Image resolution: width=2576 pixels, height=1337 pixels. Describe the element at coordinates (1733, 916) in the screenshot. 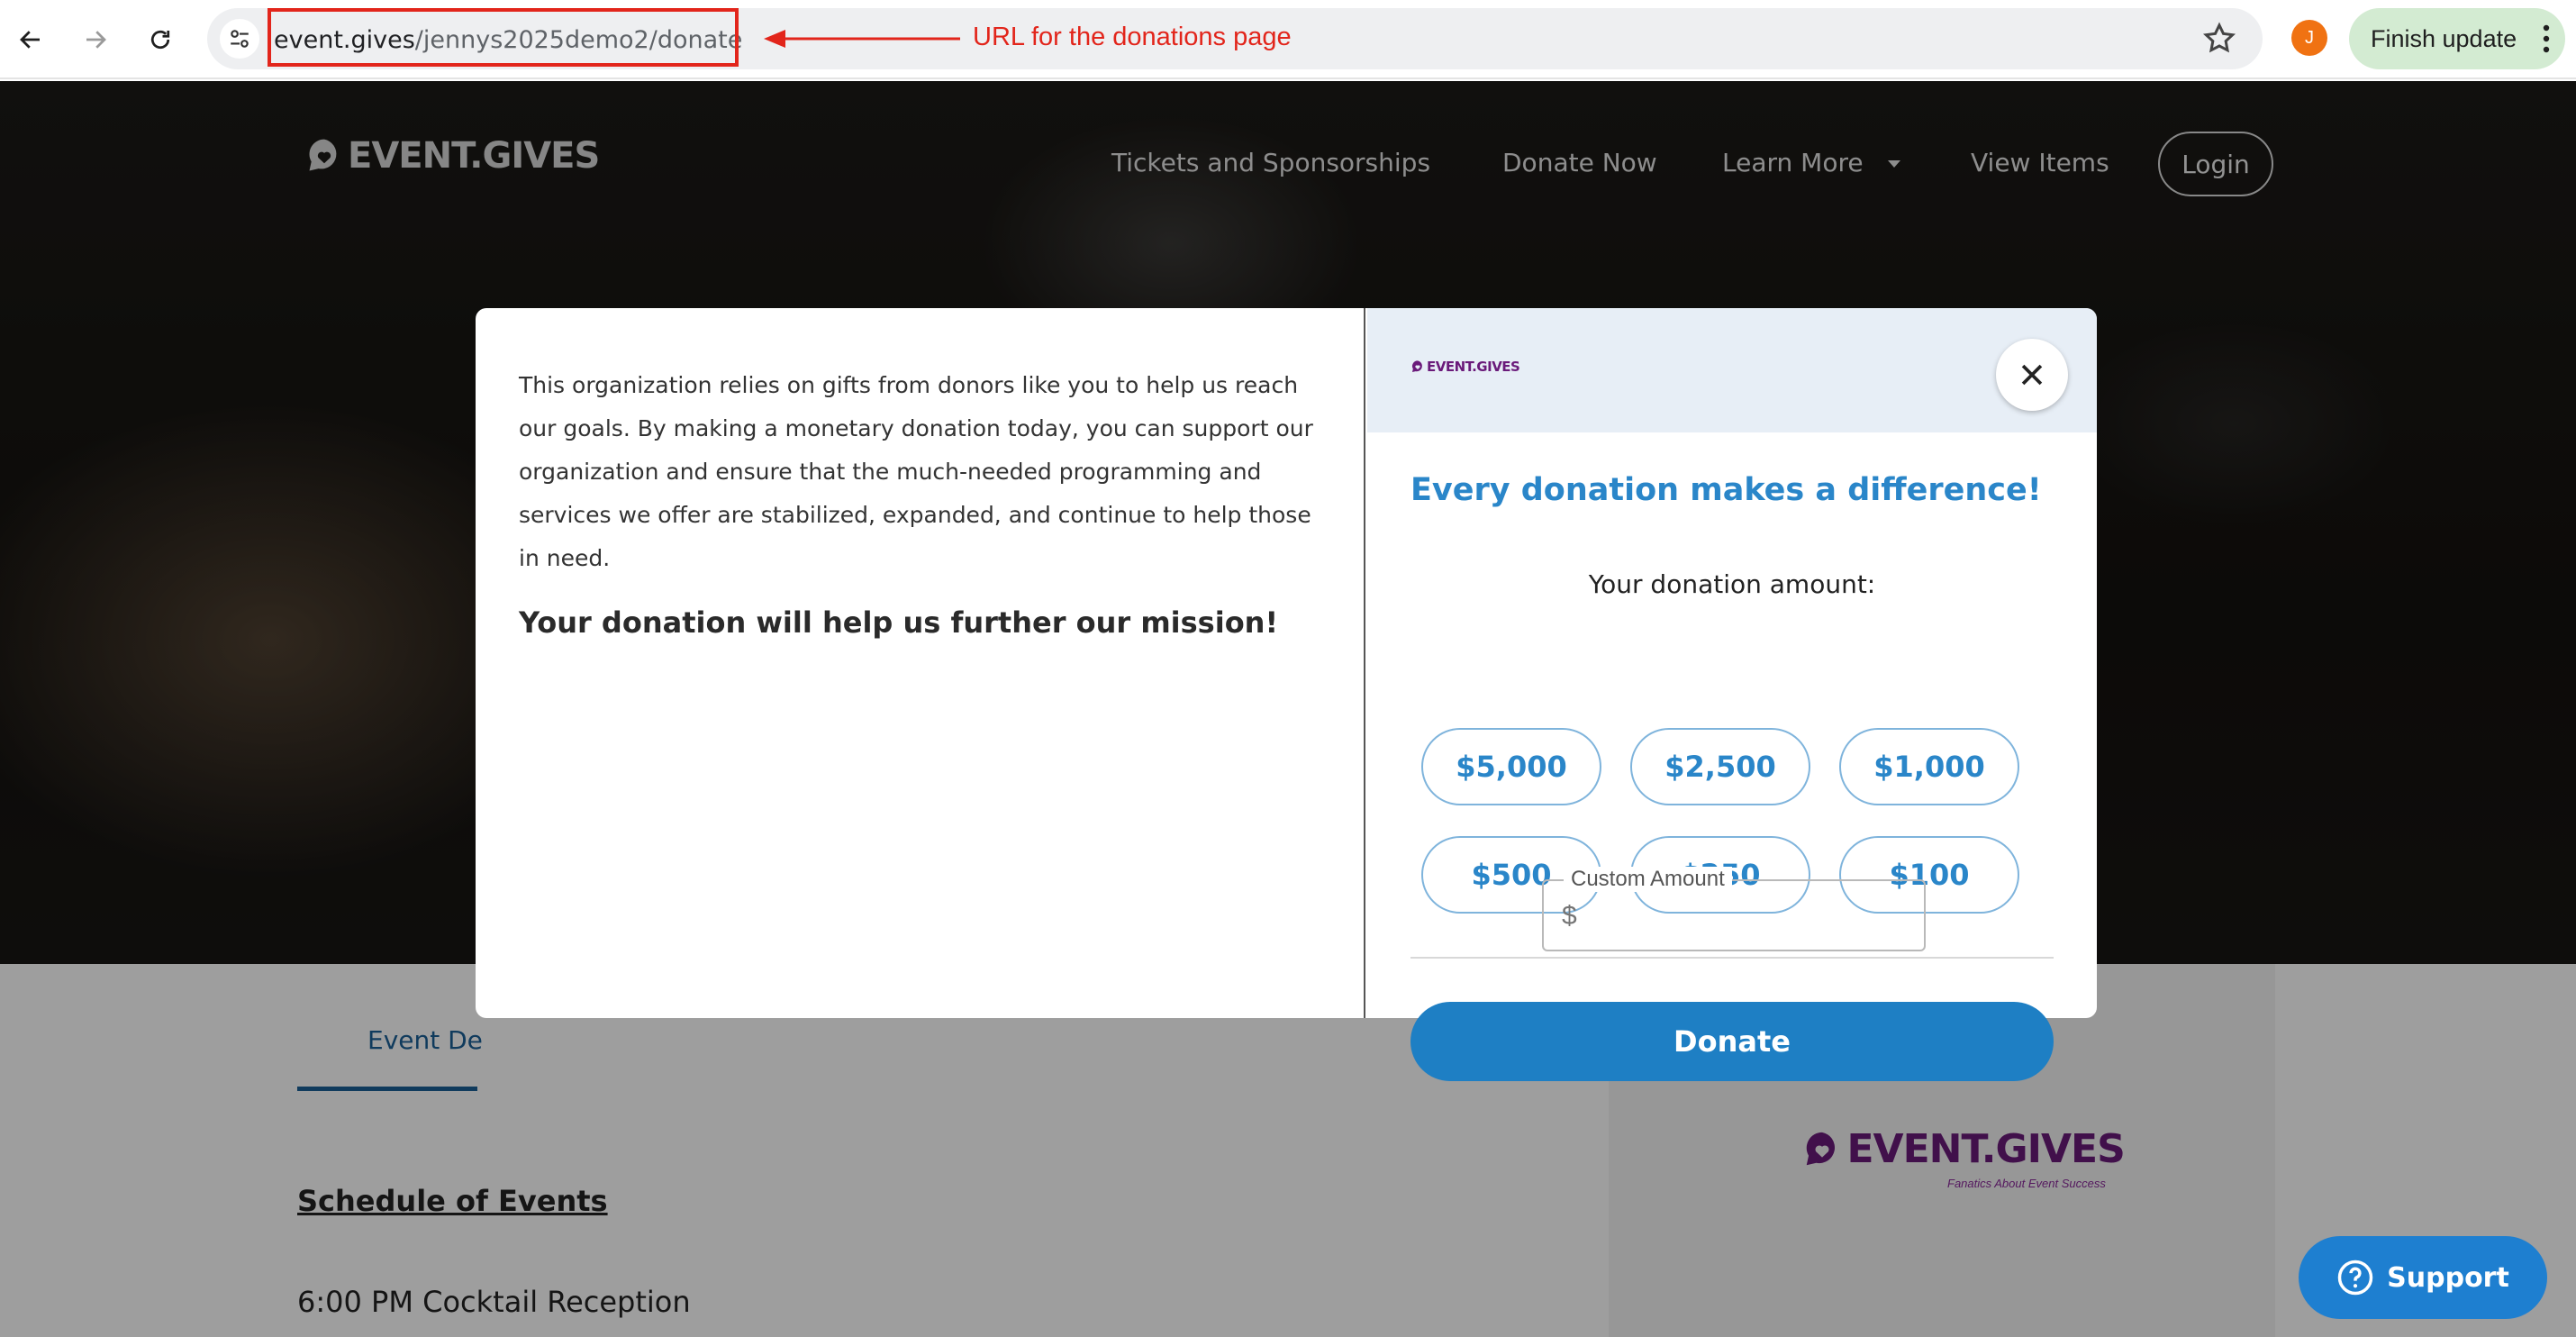

I see `custom-amount-input` at that location.